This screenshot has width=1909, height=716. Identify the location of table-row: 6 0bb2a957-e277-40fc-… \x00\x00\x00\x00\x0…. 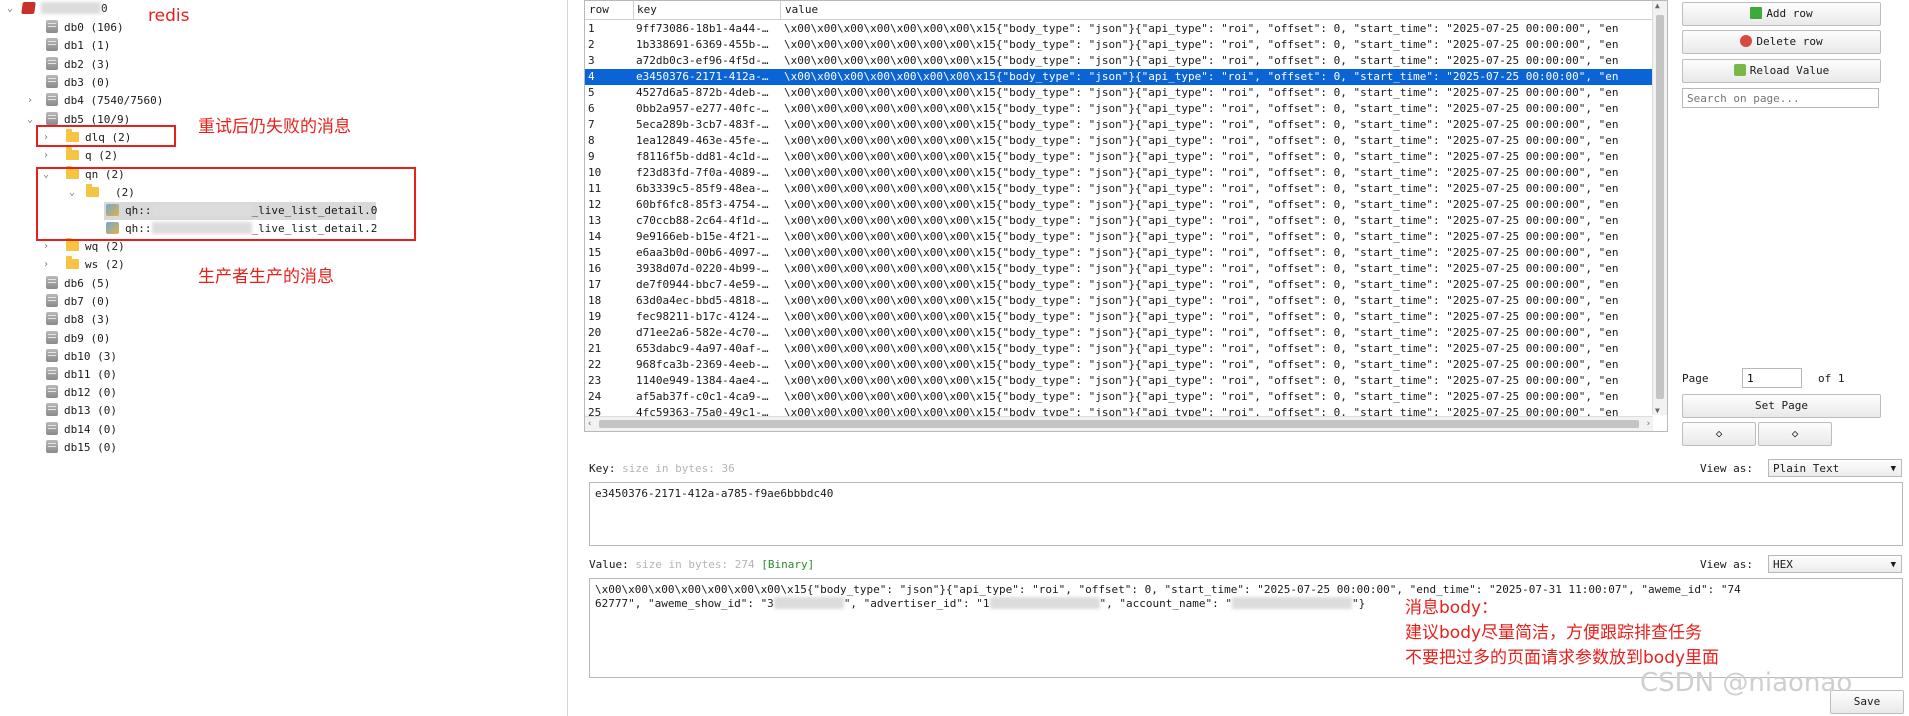
(1126, 109).